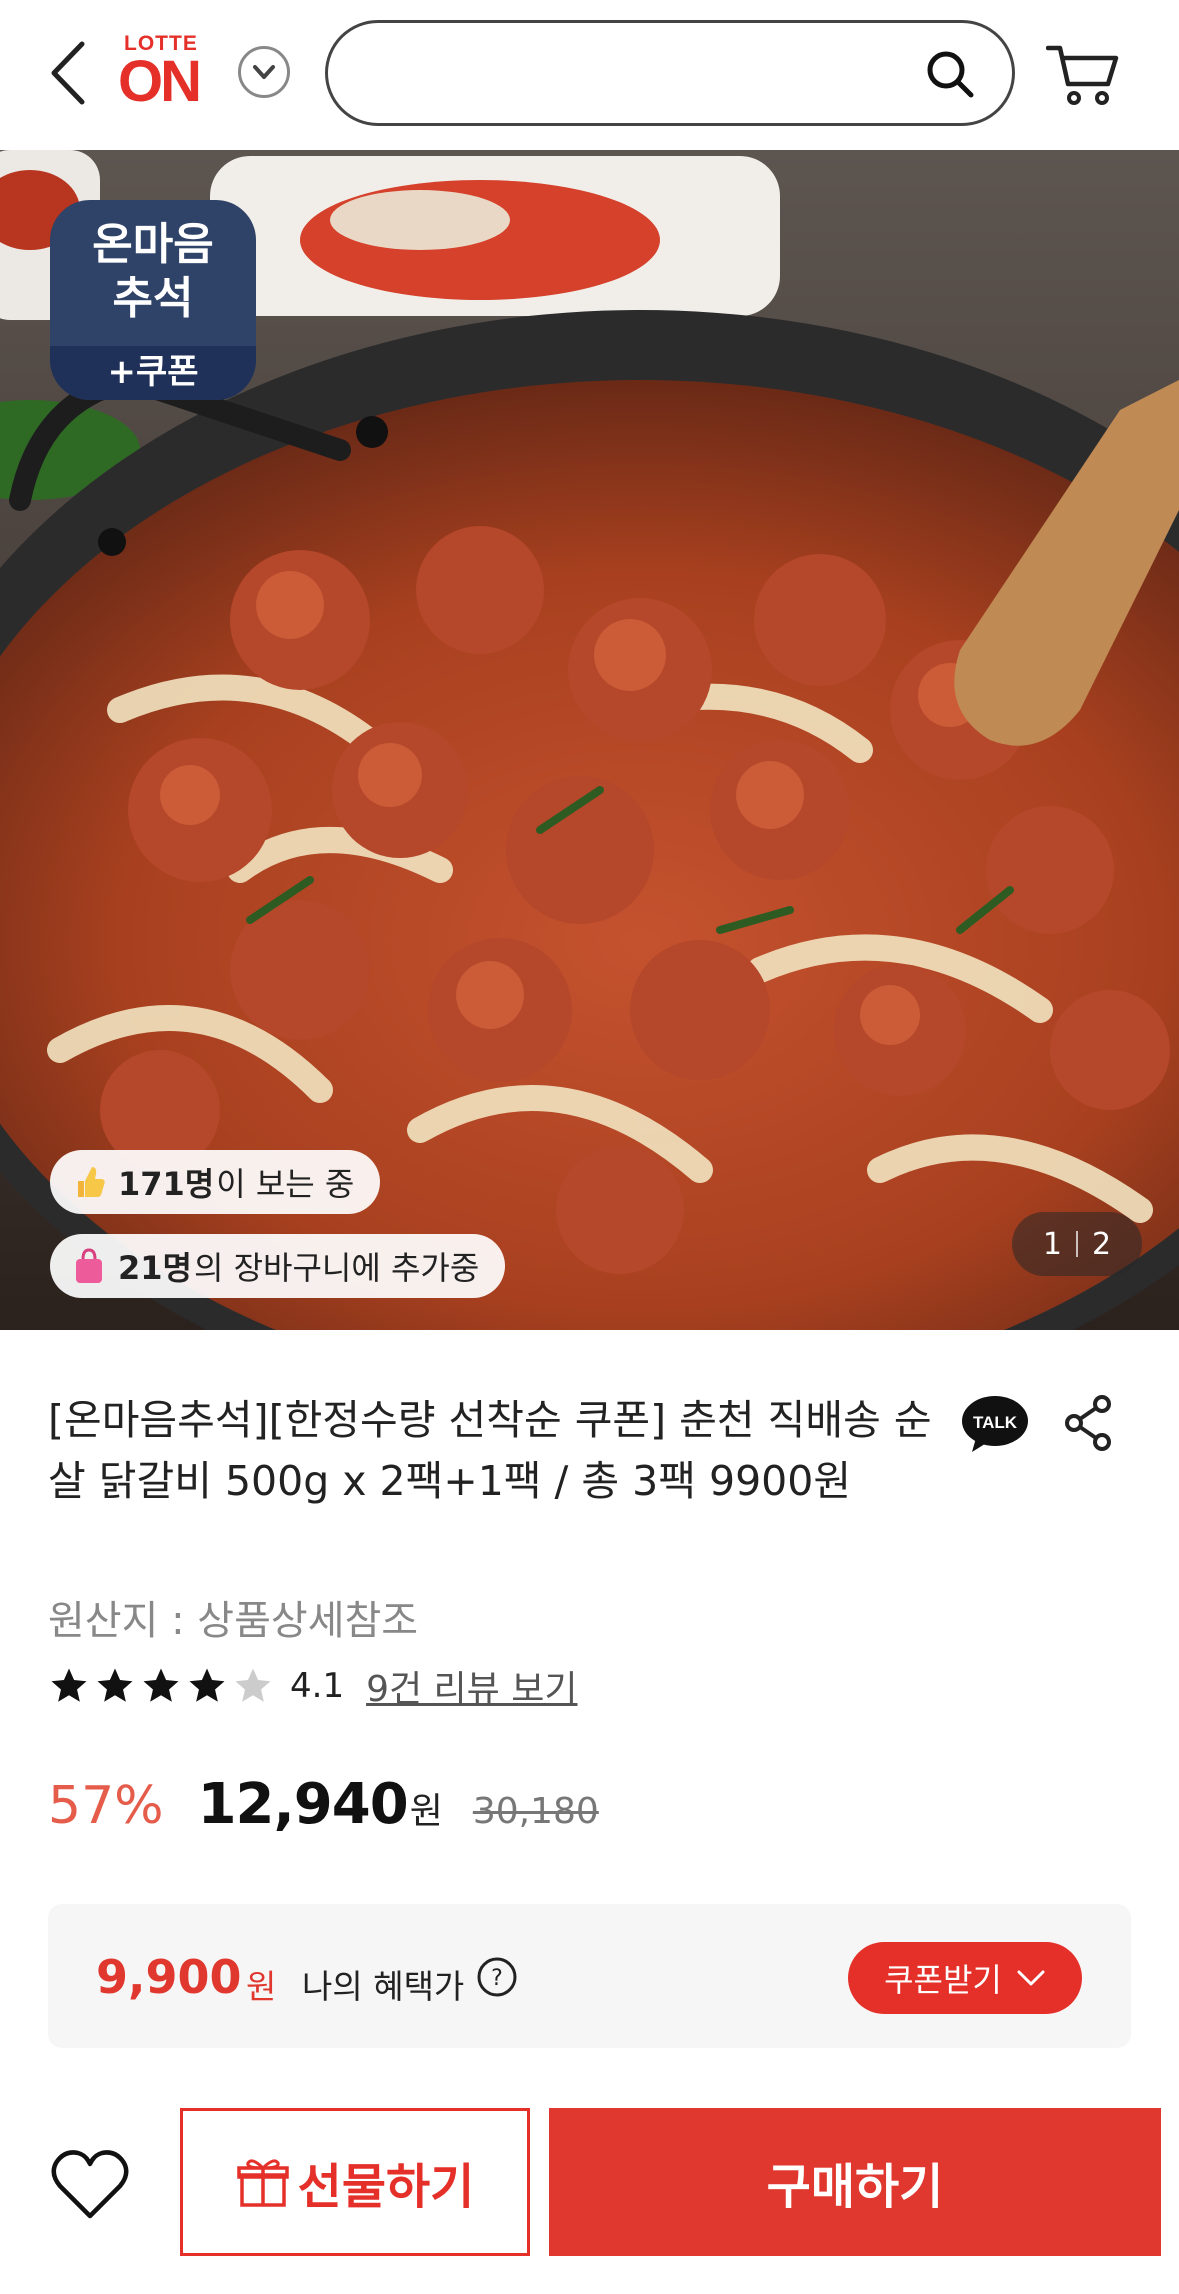 The width and height of the screenshot is (1179, 2294). I want to click on search-input, so click(638, 73).